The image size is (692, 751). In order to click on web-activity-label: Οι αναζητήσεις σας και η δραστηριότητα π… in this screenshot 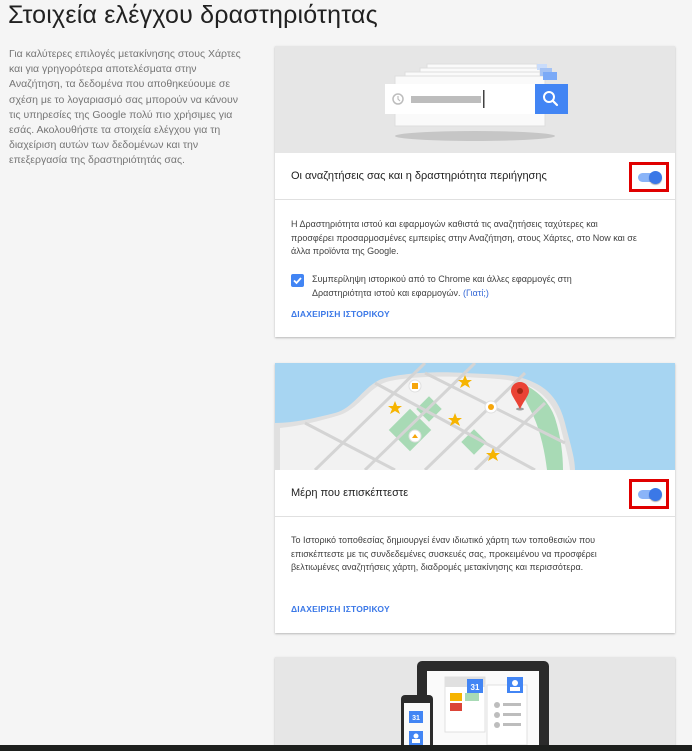, I will do `click(419, 176)`.